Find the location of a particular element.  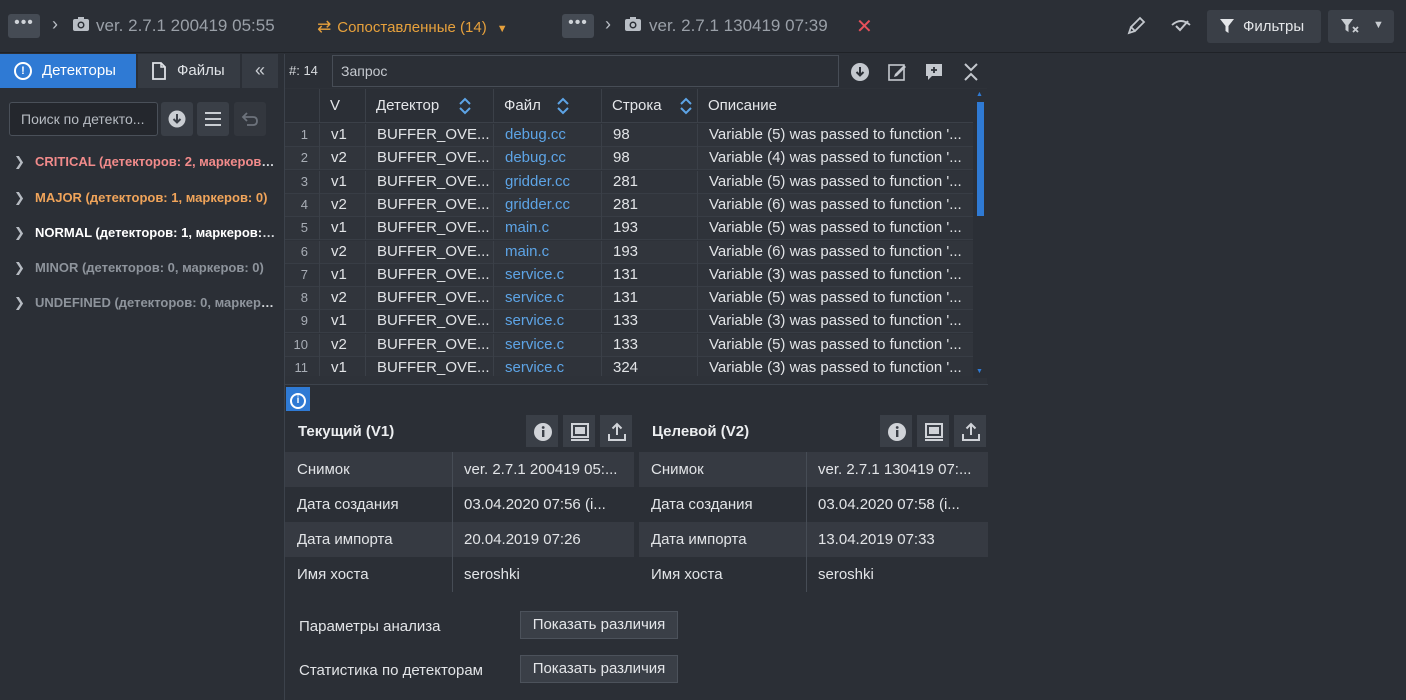

download-circle-icon is located at coordinates (860, 72).